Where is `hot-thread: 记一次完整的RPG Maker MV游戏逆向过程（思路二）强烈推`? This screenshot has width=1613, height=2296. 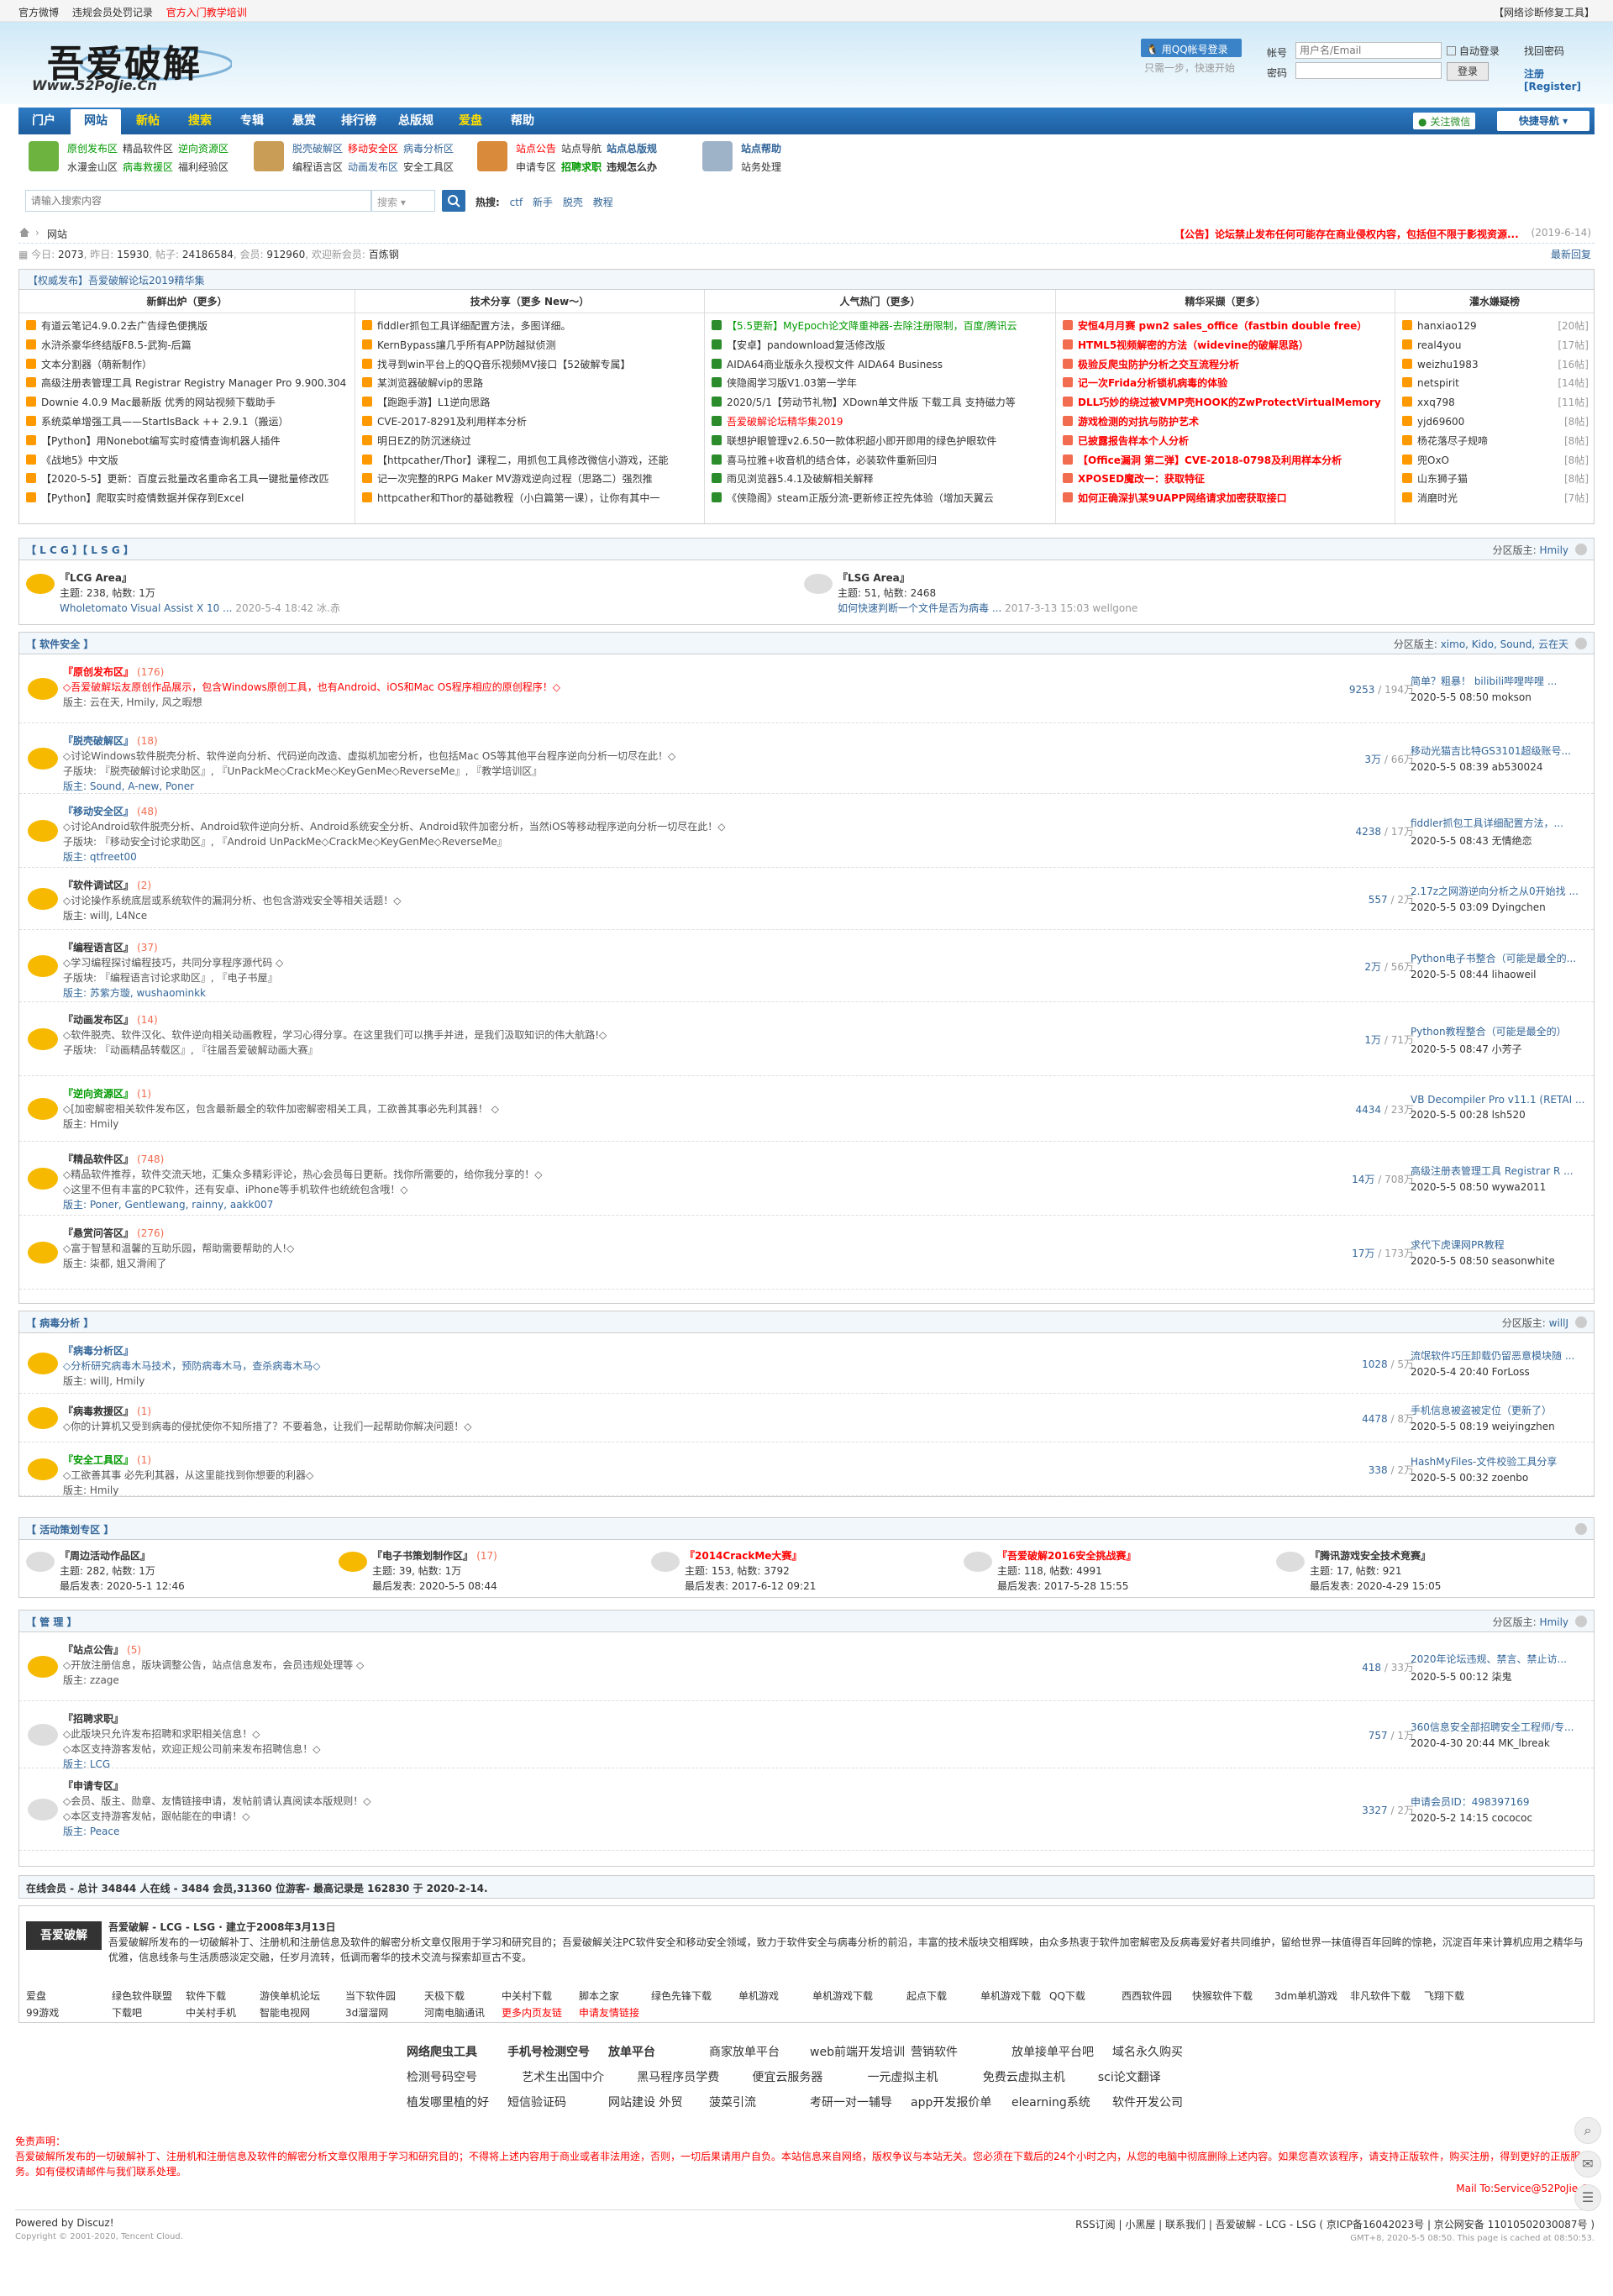
hot-thread: 记一次完整的RPG Maker MV游戏逆向过程（思路二）强烈推 is located at coordinates (530, 479).